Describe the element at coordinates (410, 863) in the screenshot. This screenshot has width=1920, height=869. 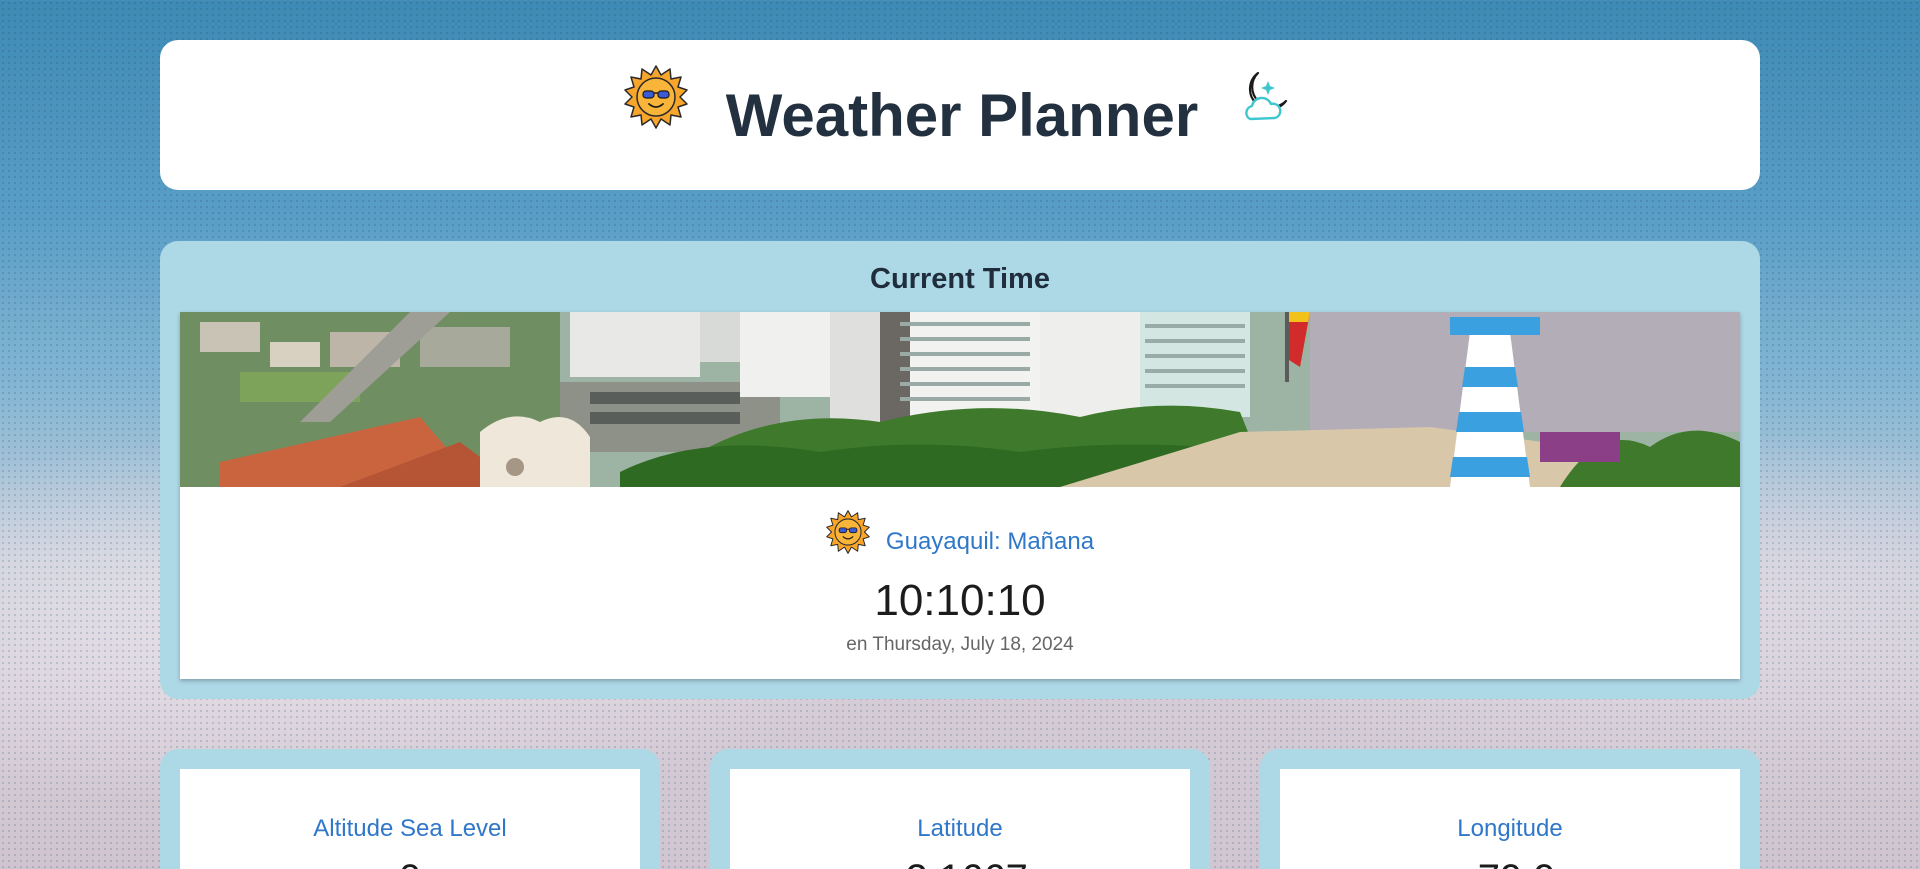
I see `altitude-value: 0` at that location.